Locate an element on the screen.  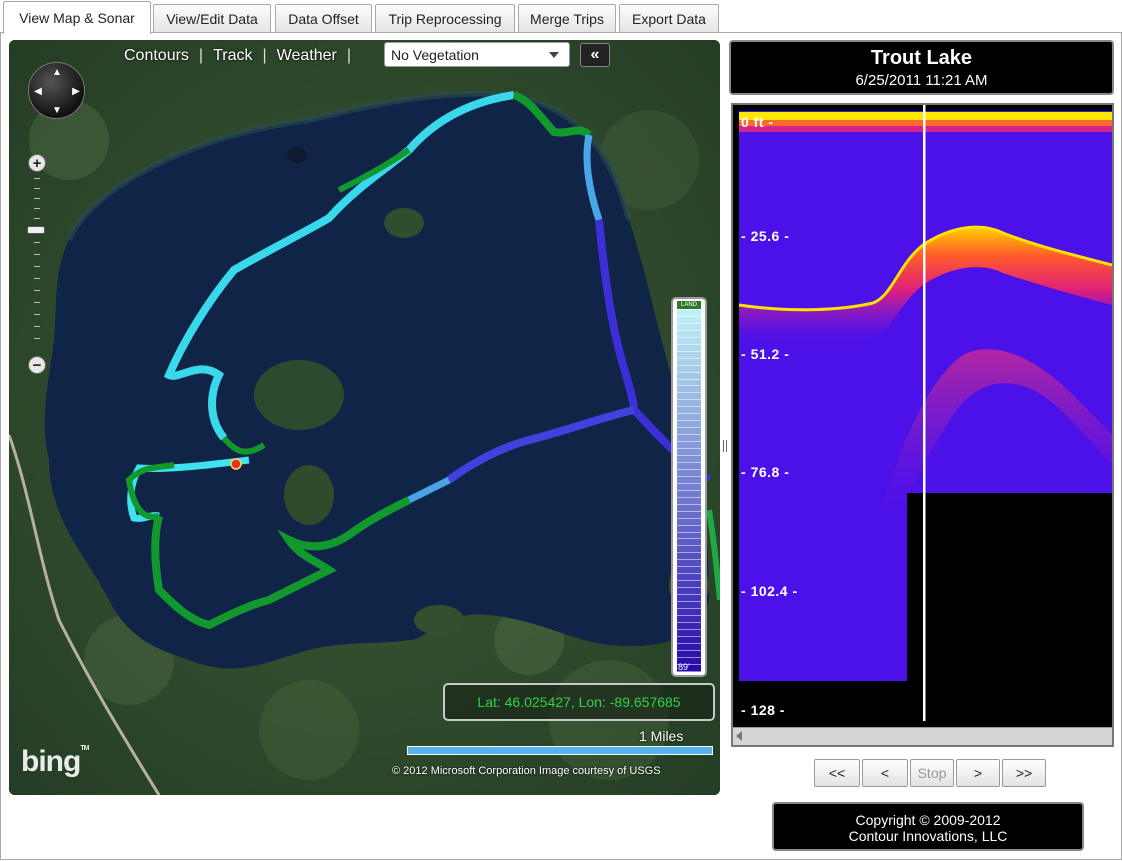
tab-data-offset: Data Offset is located at coordinates (323, 18).